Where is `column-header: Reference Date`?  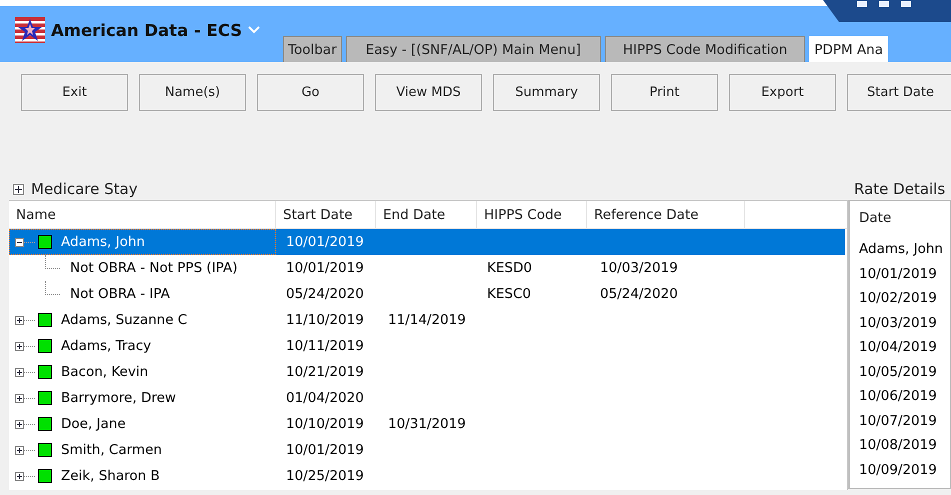
column-header: Reference Date is located at coordinates (666, 214).